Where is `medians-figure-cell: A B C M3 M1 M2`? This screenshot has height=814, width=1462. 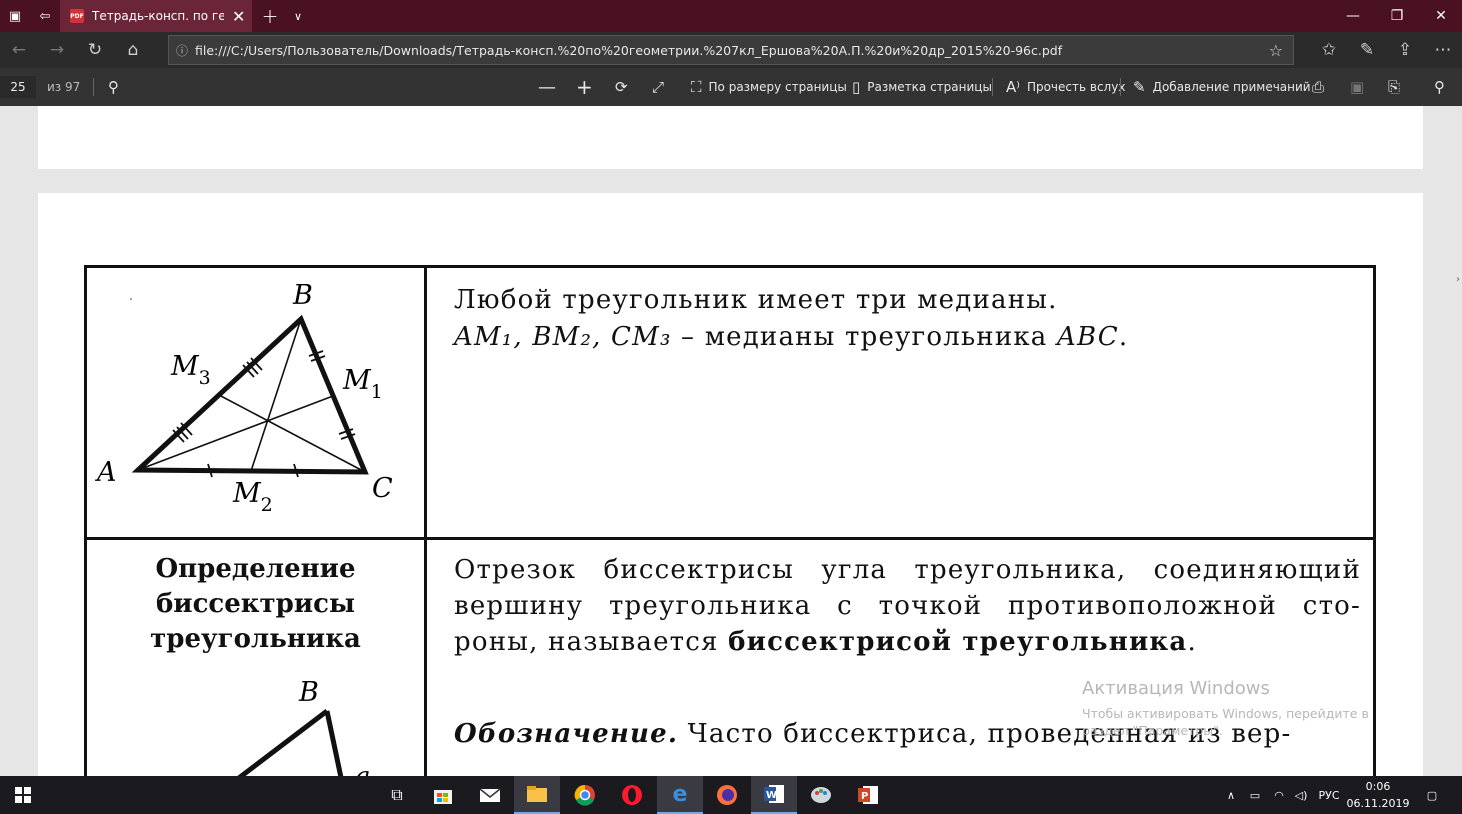 medians-figure-cell: A B C M3 M1 M2 is located at coordinates (255, 402).